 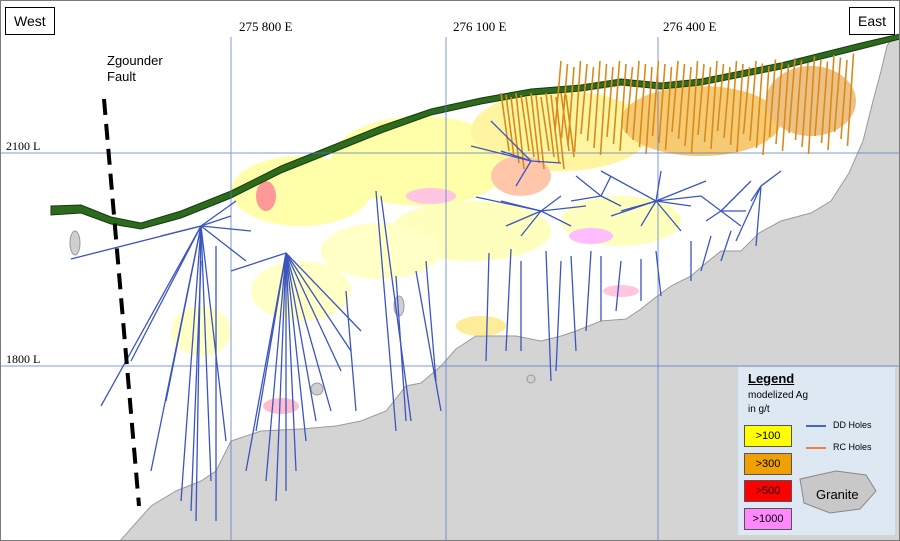 I want to click on easting-label: 276 400 E, so click(x=690, y=26).